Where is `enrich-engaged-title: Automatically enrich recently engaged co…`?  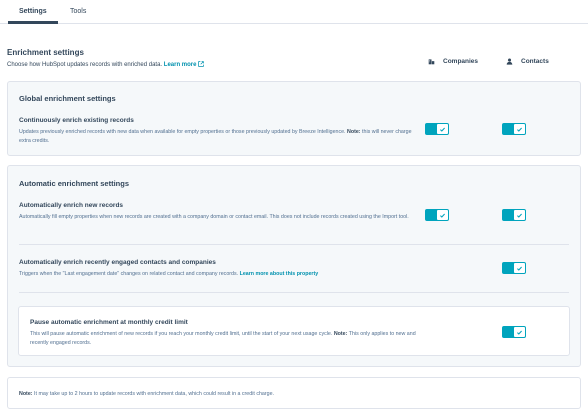
enrich-engaged-title: Automatically enrich recently engaged co… is located at coordinates (117, 262).